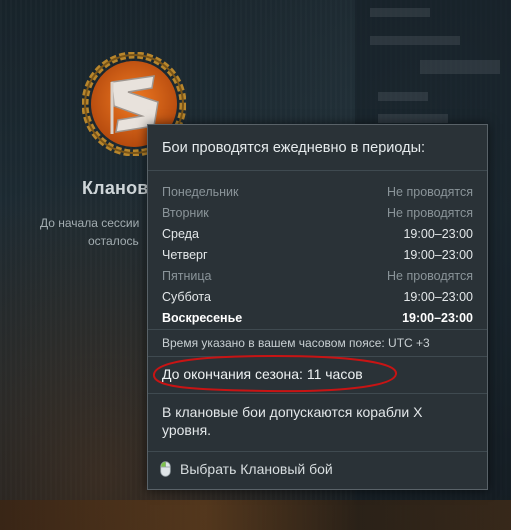  I want to click on session-countdown-remaining: осталось, so click(113, 241).